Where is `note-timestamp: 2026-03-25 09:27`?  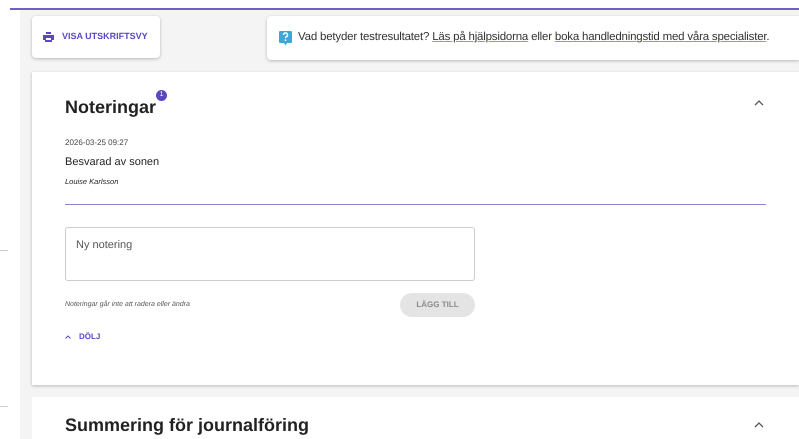 note-timestamp: 2026-03-25 09:27 is located at coordinates (96, 143).